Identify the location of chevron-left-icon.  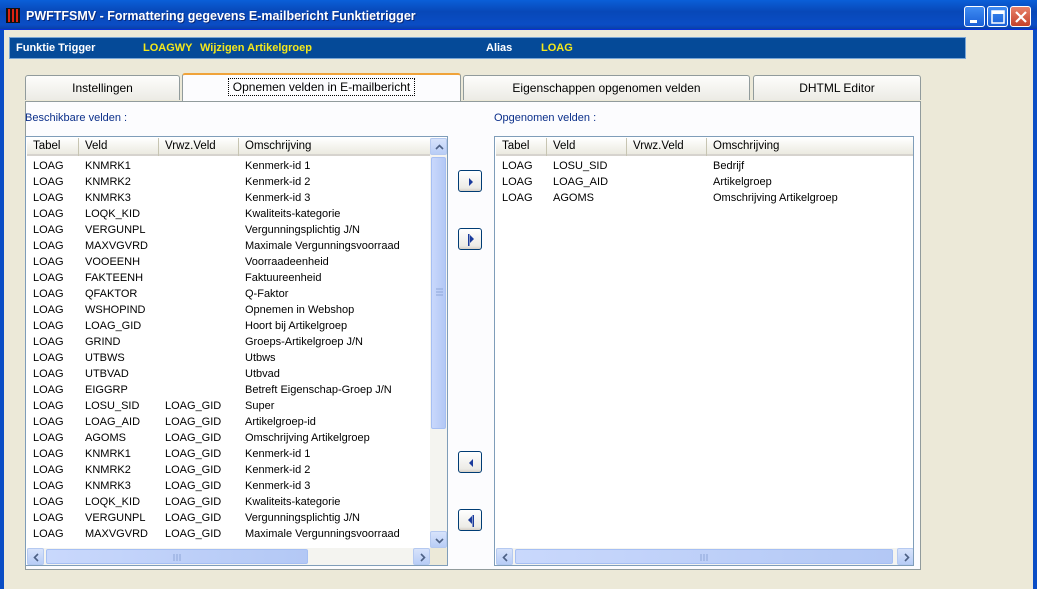
(36, 557).